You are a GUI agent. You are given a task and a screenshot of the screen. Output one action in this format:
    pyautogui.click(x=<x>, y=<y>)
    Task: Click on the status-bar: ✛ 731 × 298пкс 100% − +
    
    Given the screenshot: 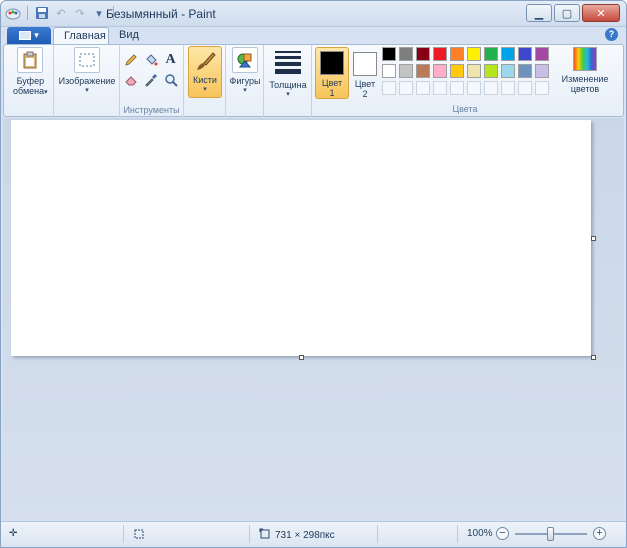 What is the action you would take?
    pyautogui.click(x=313, y=534)
    